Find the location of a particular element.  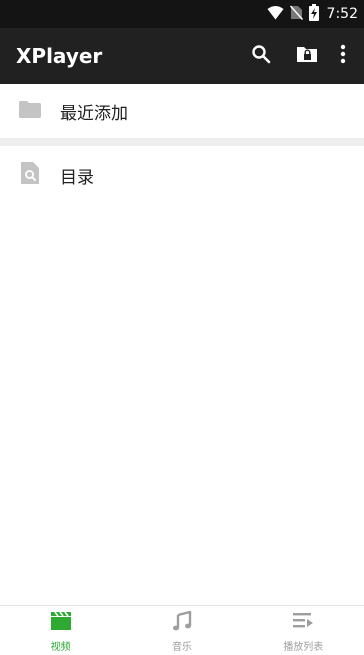

folder-icon is located at coordinates (30, 111).